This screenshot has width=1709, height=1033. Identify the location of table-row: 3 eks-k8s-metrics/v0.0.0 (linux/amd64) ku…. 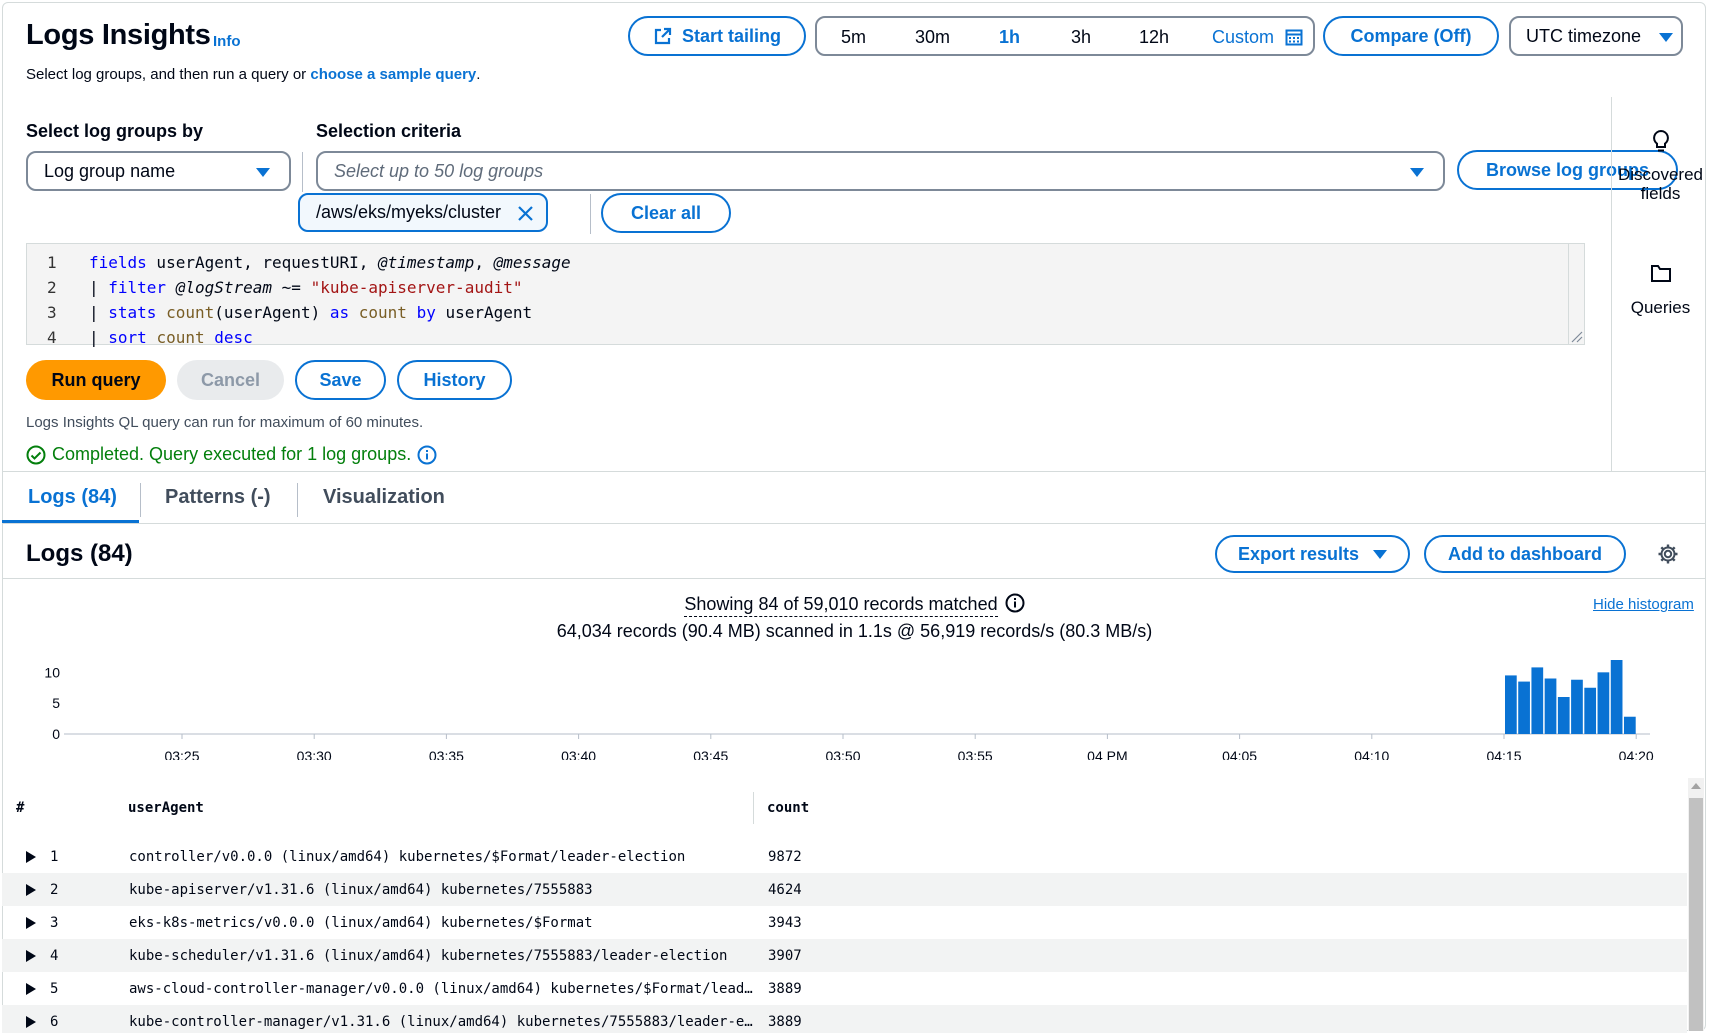
(844, 922).